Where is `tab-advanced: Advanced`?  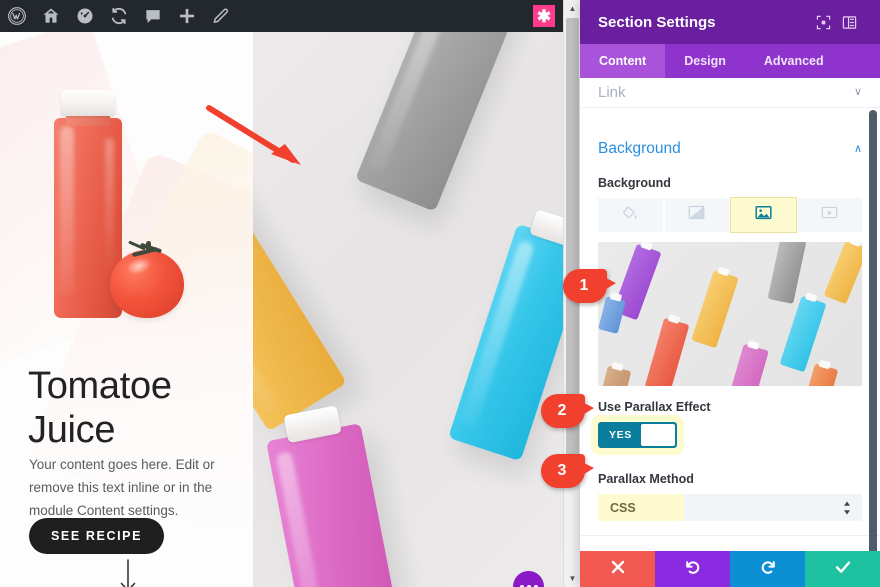 tab-advanced: Advanced is located at coordinates (794, 61).